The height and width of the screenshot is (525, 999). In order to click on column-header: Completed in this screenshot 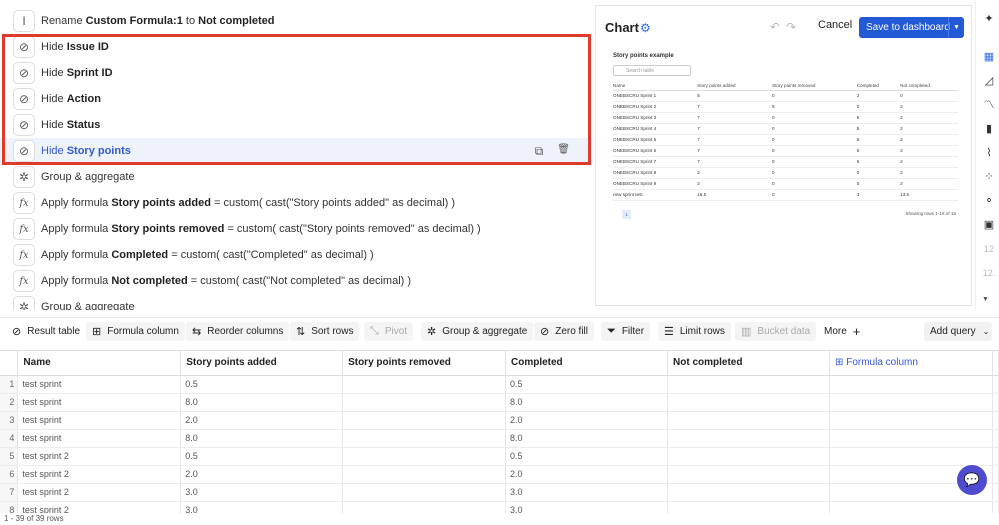, I will do `click(587, 363)`.